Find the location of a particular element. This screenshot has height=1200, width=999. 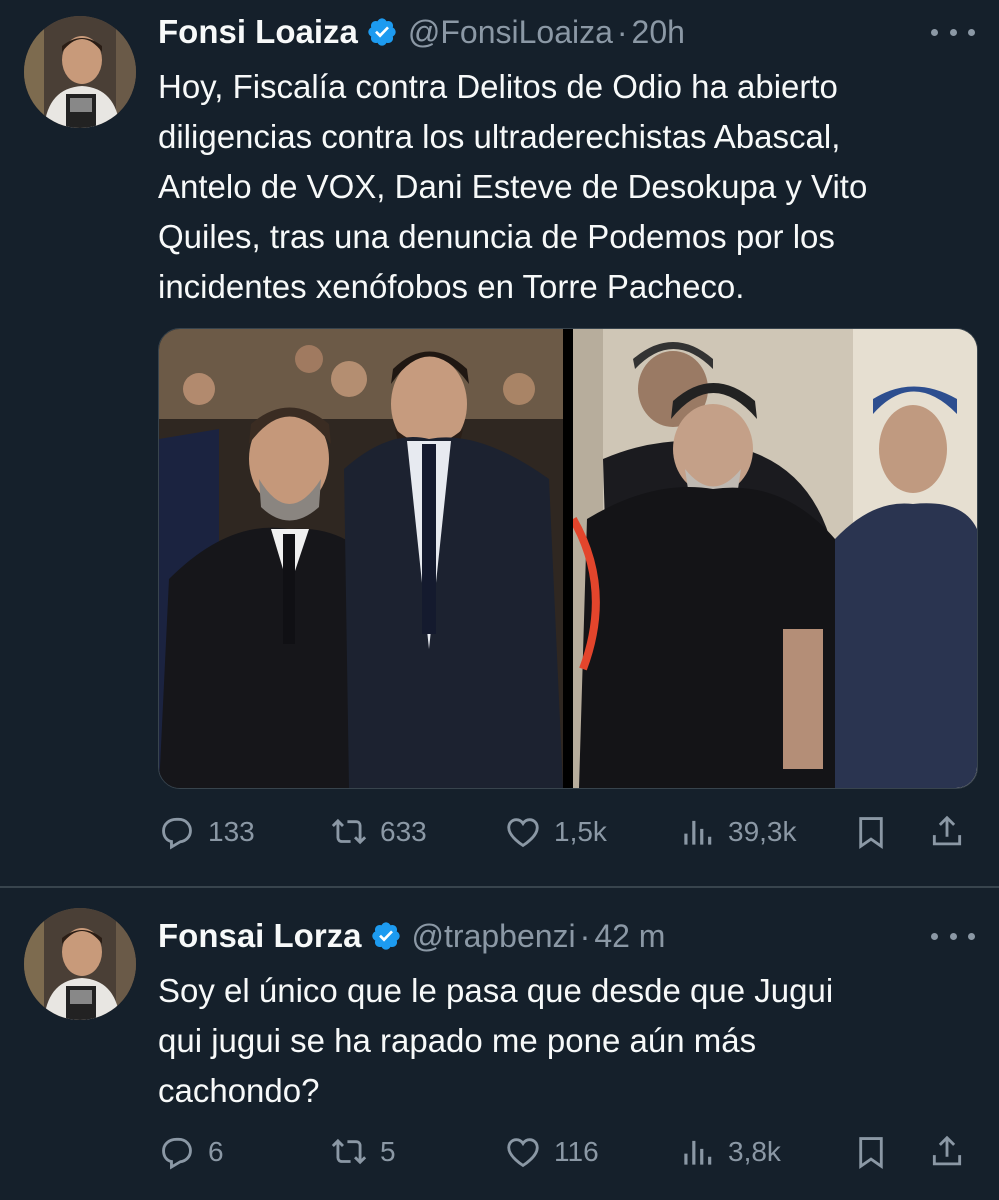

views-button: 3,8k is located at coordinates (729, 1152).